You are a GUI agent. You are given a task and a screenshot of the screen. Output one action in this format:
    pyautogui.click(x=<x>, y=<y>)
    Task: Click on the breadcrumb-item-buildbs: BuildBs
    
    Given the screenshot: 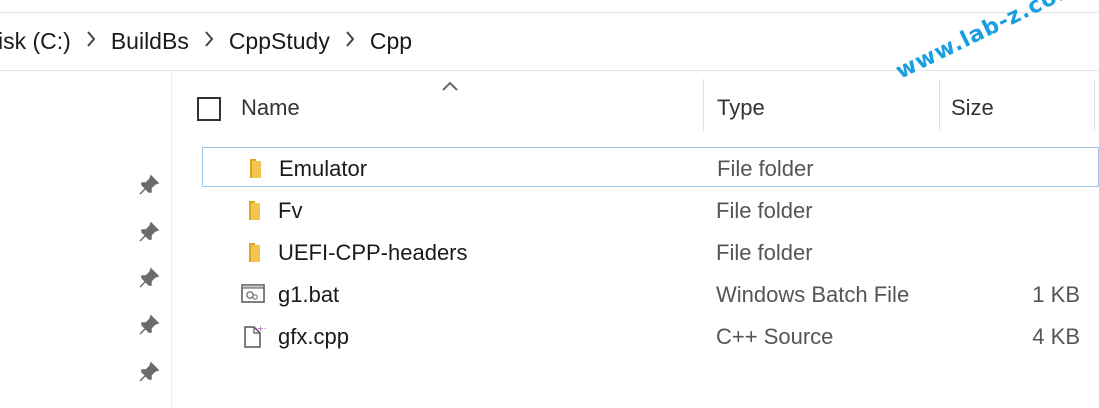 What is the action you would take?
    pyautogui.click(x=150, y=41)
    